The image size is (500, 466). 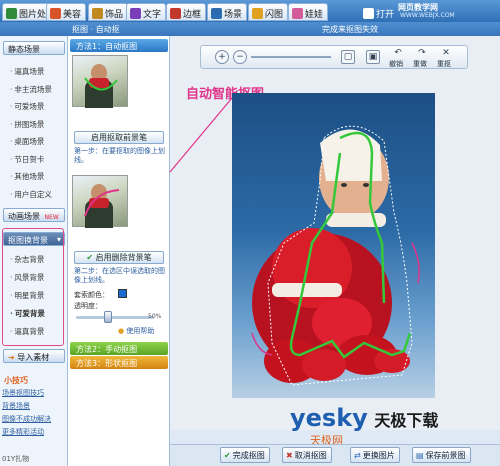 I want to click on method3-header: 方法3：形状抠图, so click(x=119, y=362).